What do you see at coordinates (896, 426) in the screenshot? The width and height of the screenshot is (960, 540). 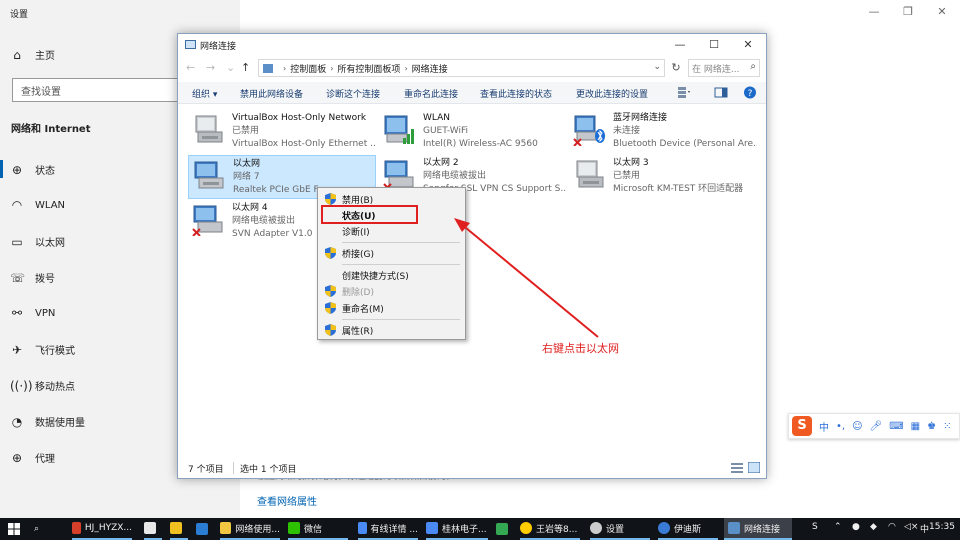 I see `keyboard-icon: ⌨` at bounding box center [896, 426].